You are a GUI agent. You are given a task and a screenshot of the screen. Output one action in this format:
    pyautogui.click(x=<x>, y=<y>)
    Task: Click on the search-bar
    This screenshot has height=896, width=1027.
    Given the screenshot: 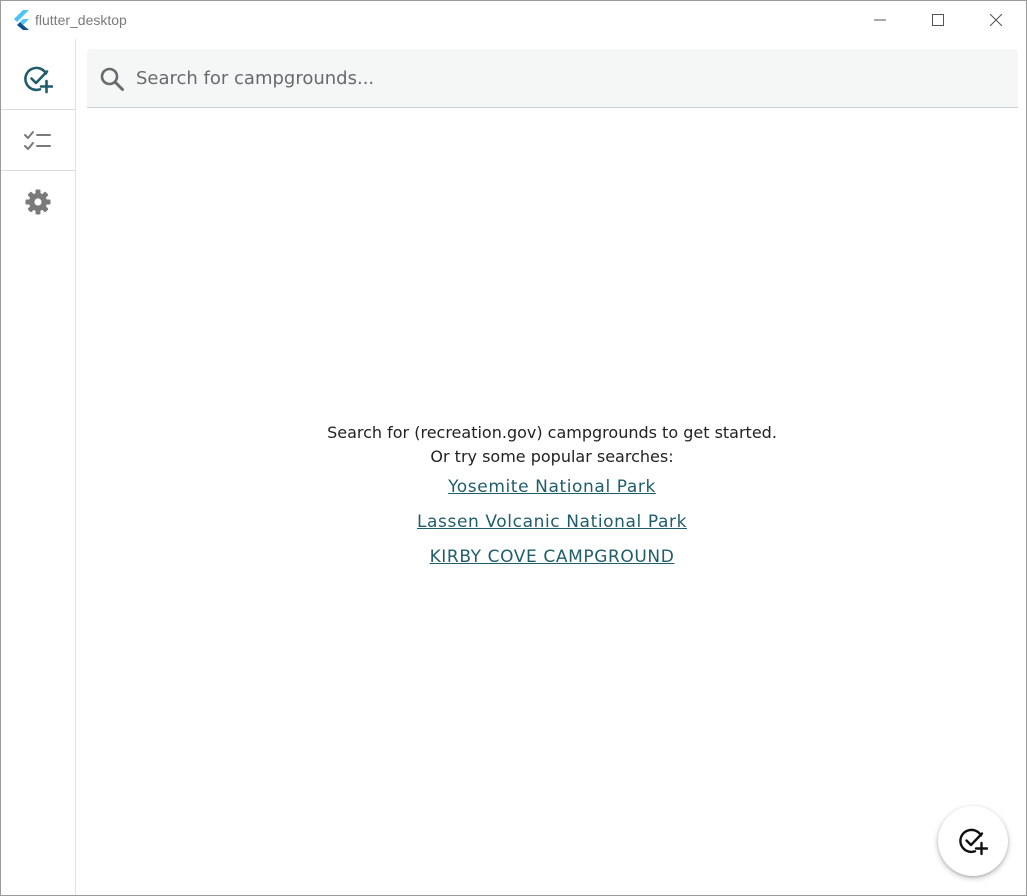 What is the action you would take?
    pyautogui.click(x=552, y=78)
    